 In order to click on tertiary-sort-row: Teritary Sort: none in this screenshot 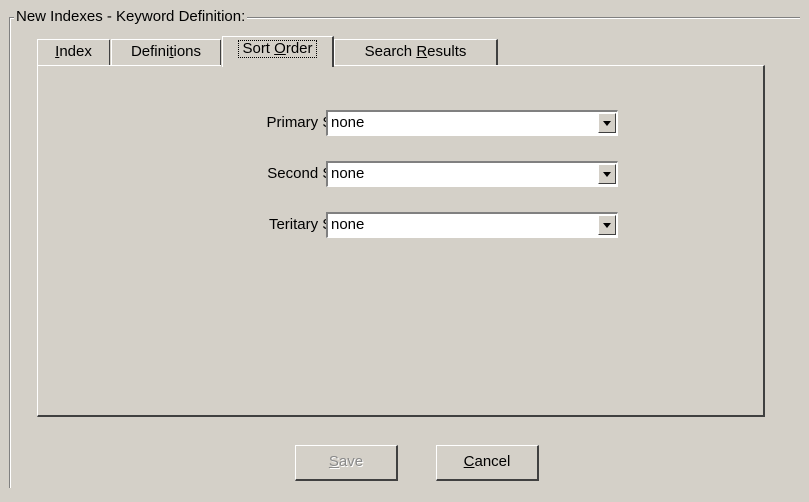, I will do `click(402, 226)`.